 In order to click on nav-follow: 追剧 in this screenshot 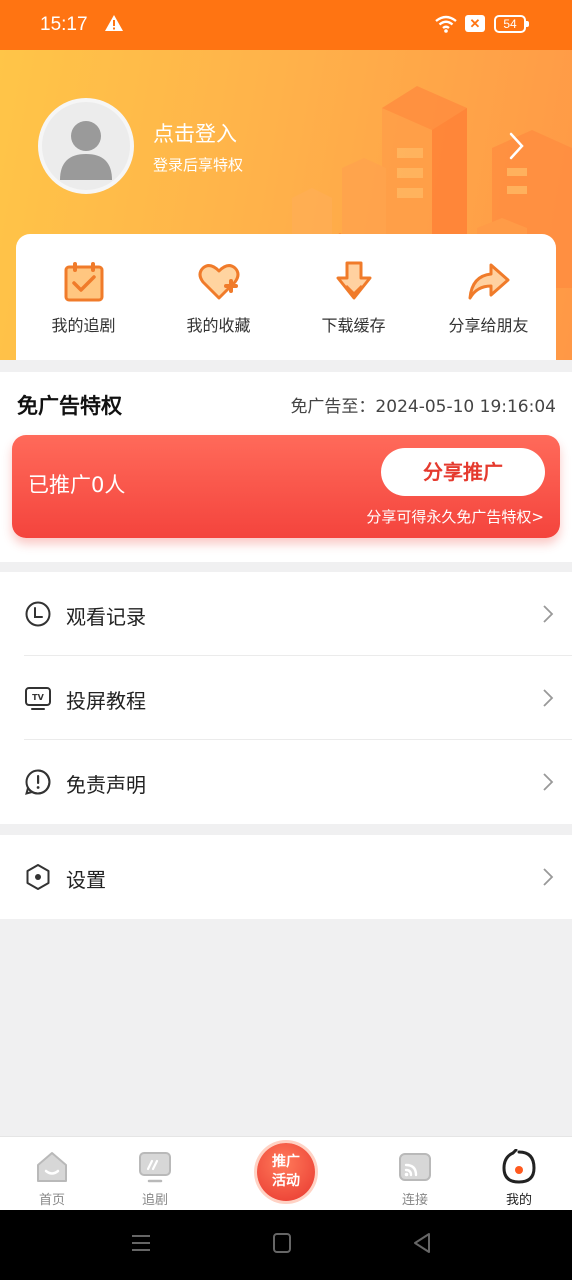, I will do `click(155, 1174)`.